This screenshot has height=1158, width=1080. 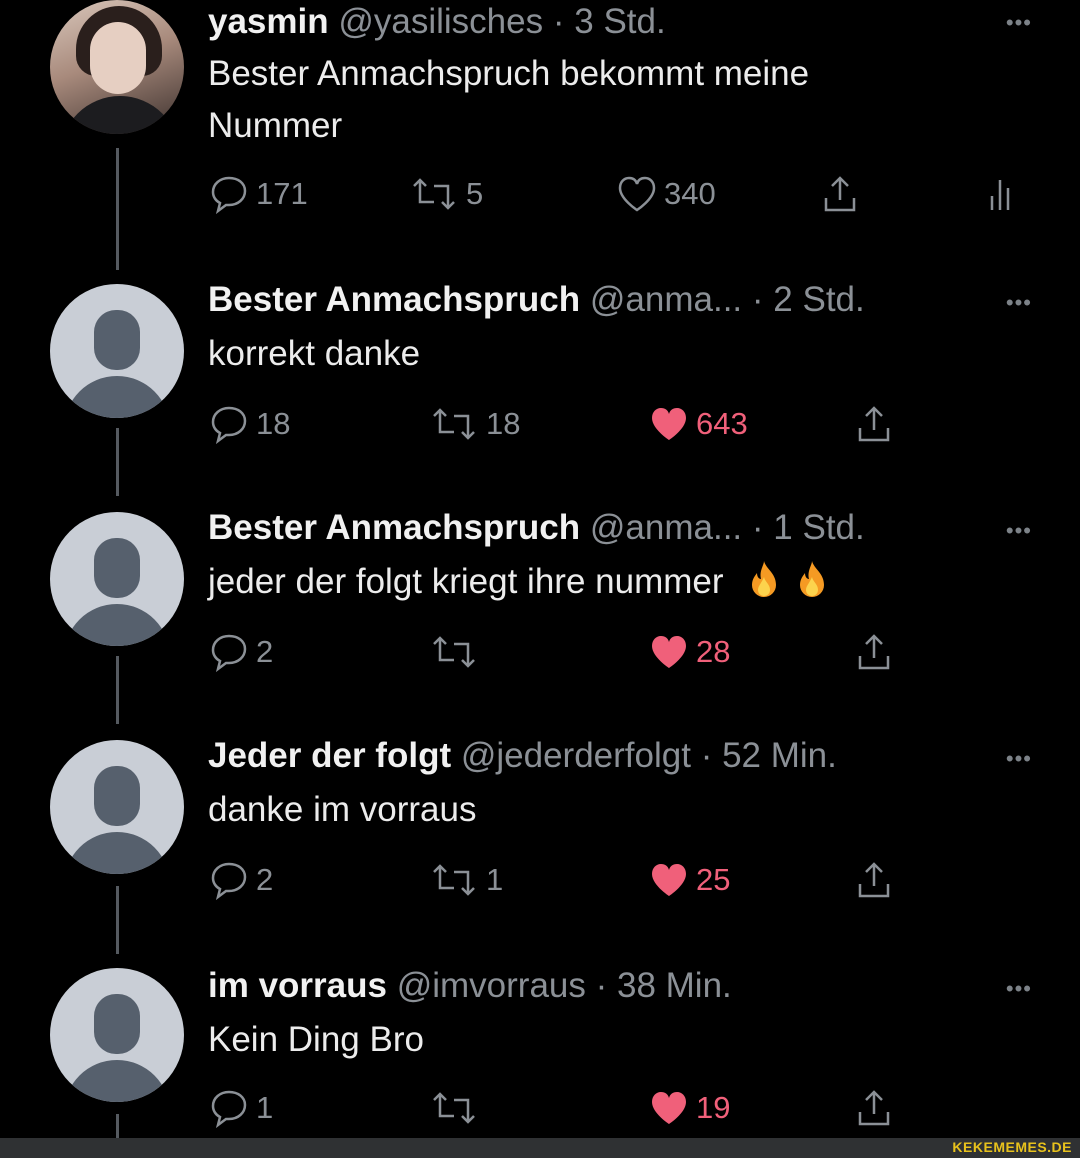 What do you see at coordinates (713, 879) in the screenshot?
I see `like-count: 25` at bounding box center [713, 879].